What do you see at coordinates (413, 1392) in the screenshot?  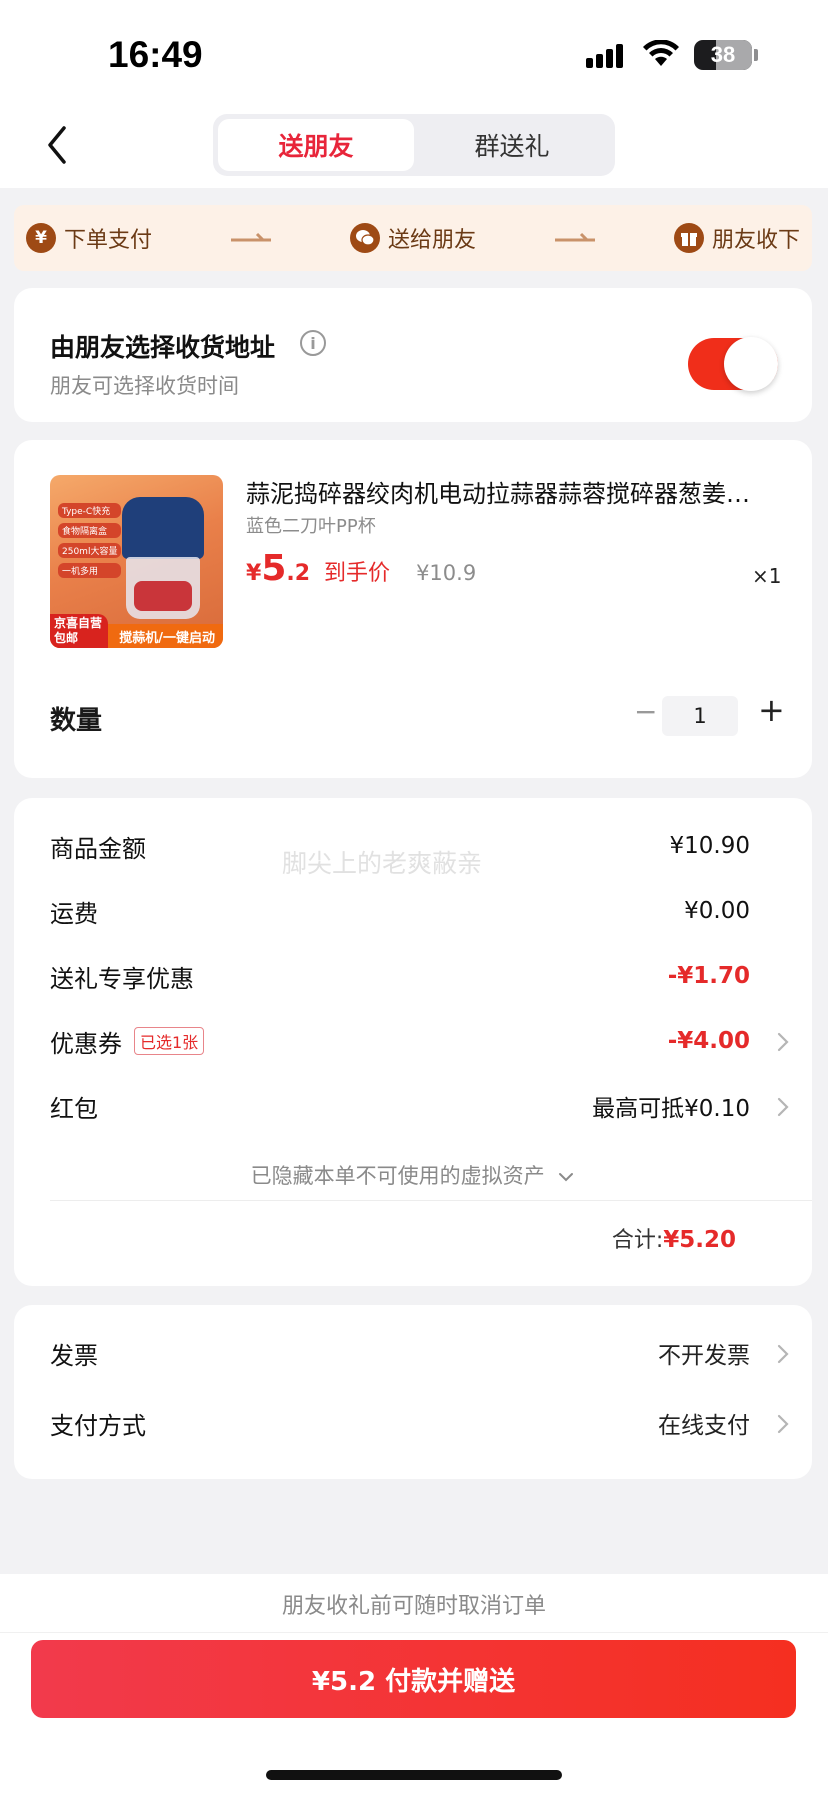 I see `invoice-payment-card: 发票 不开发票 支付方式 在线支付` at bounding box center [413, 1392].